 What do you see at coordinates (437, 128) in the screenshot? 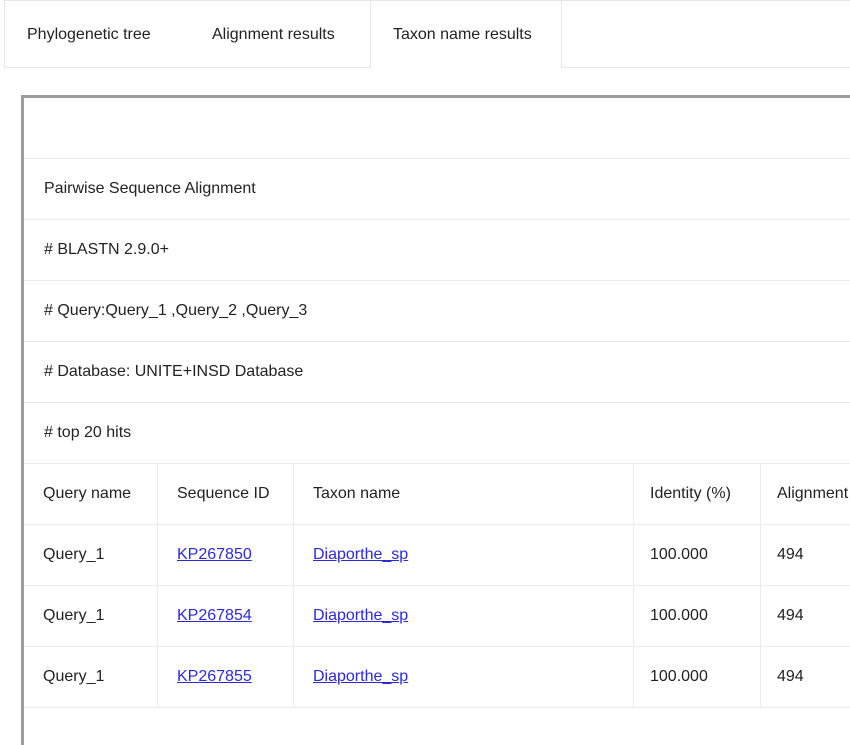
I see `blank-row` at bounding box center [437, 128].